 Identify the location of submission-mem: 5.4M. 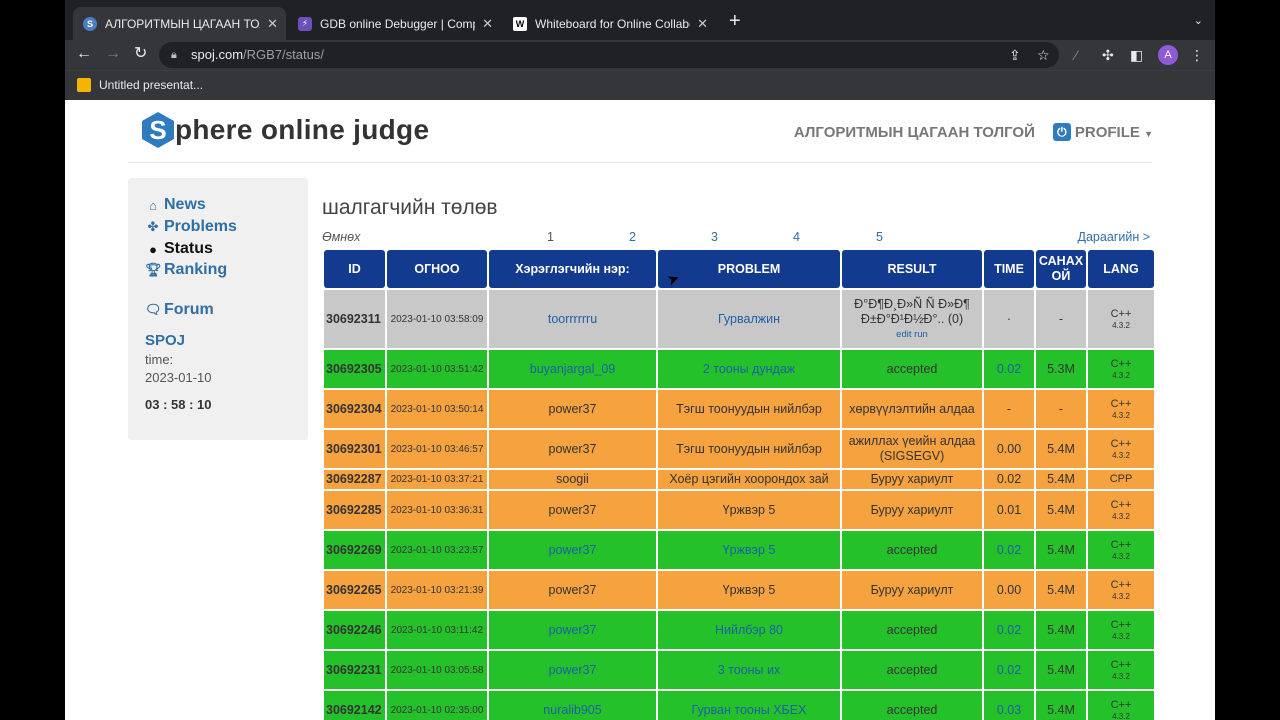
(1061, 479).